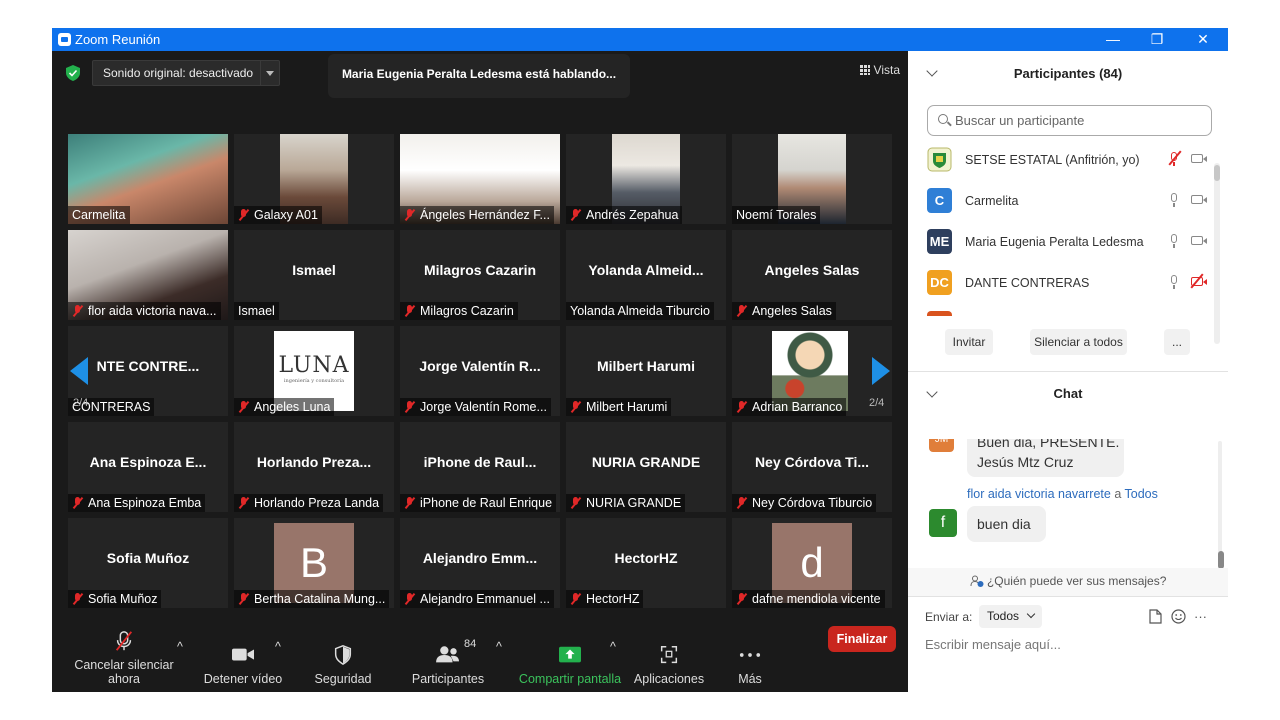 Image resolution: width=1280 pixels, height=720 pixels. What do you see at coordinates (1068, 73) in the screenshot?
I see `participants-title: Participantes (84)` at bounding box center [1068, 73].